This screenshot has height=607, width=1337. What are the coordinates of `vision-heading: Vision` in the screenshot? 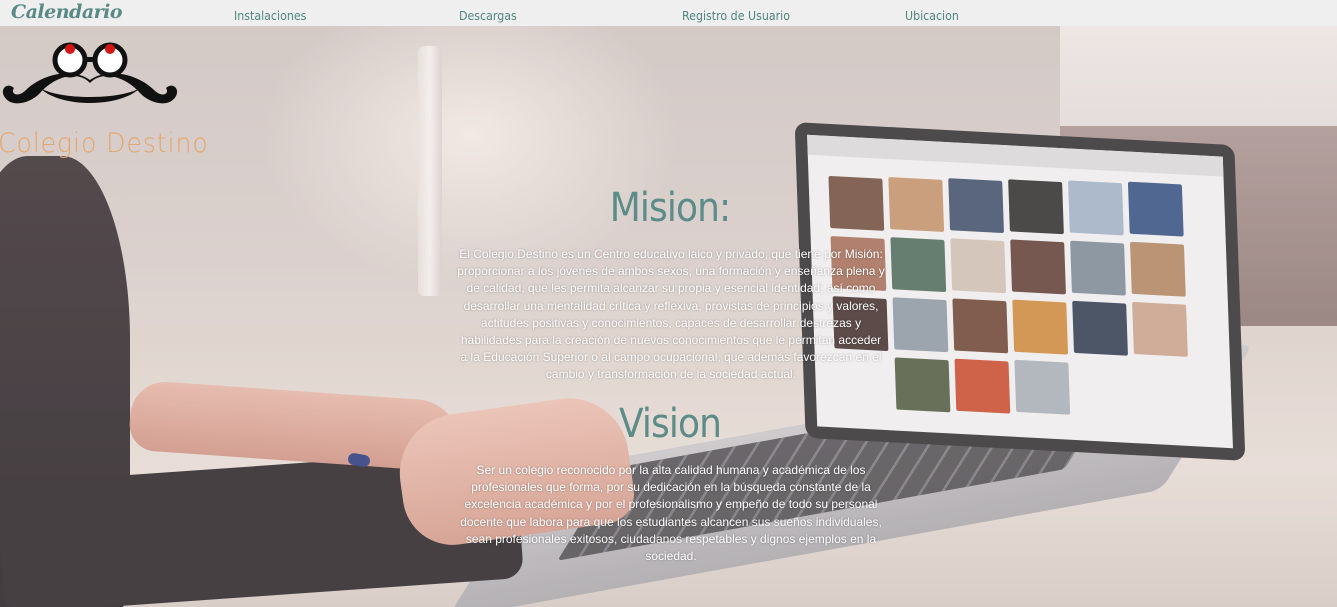 It's located at (670, 424).